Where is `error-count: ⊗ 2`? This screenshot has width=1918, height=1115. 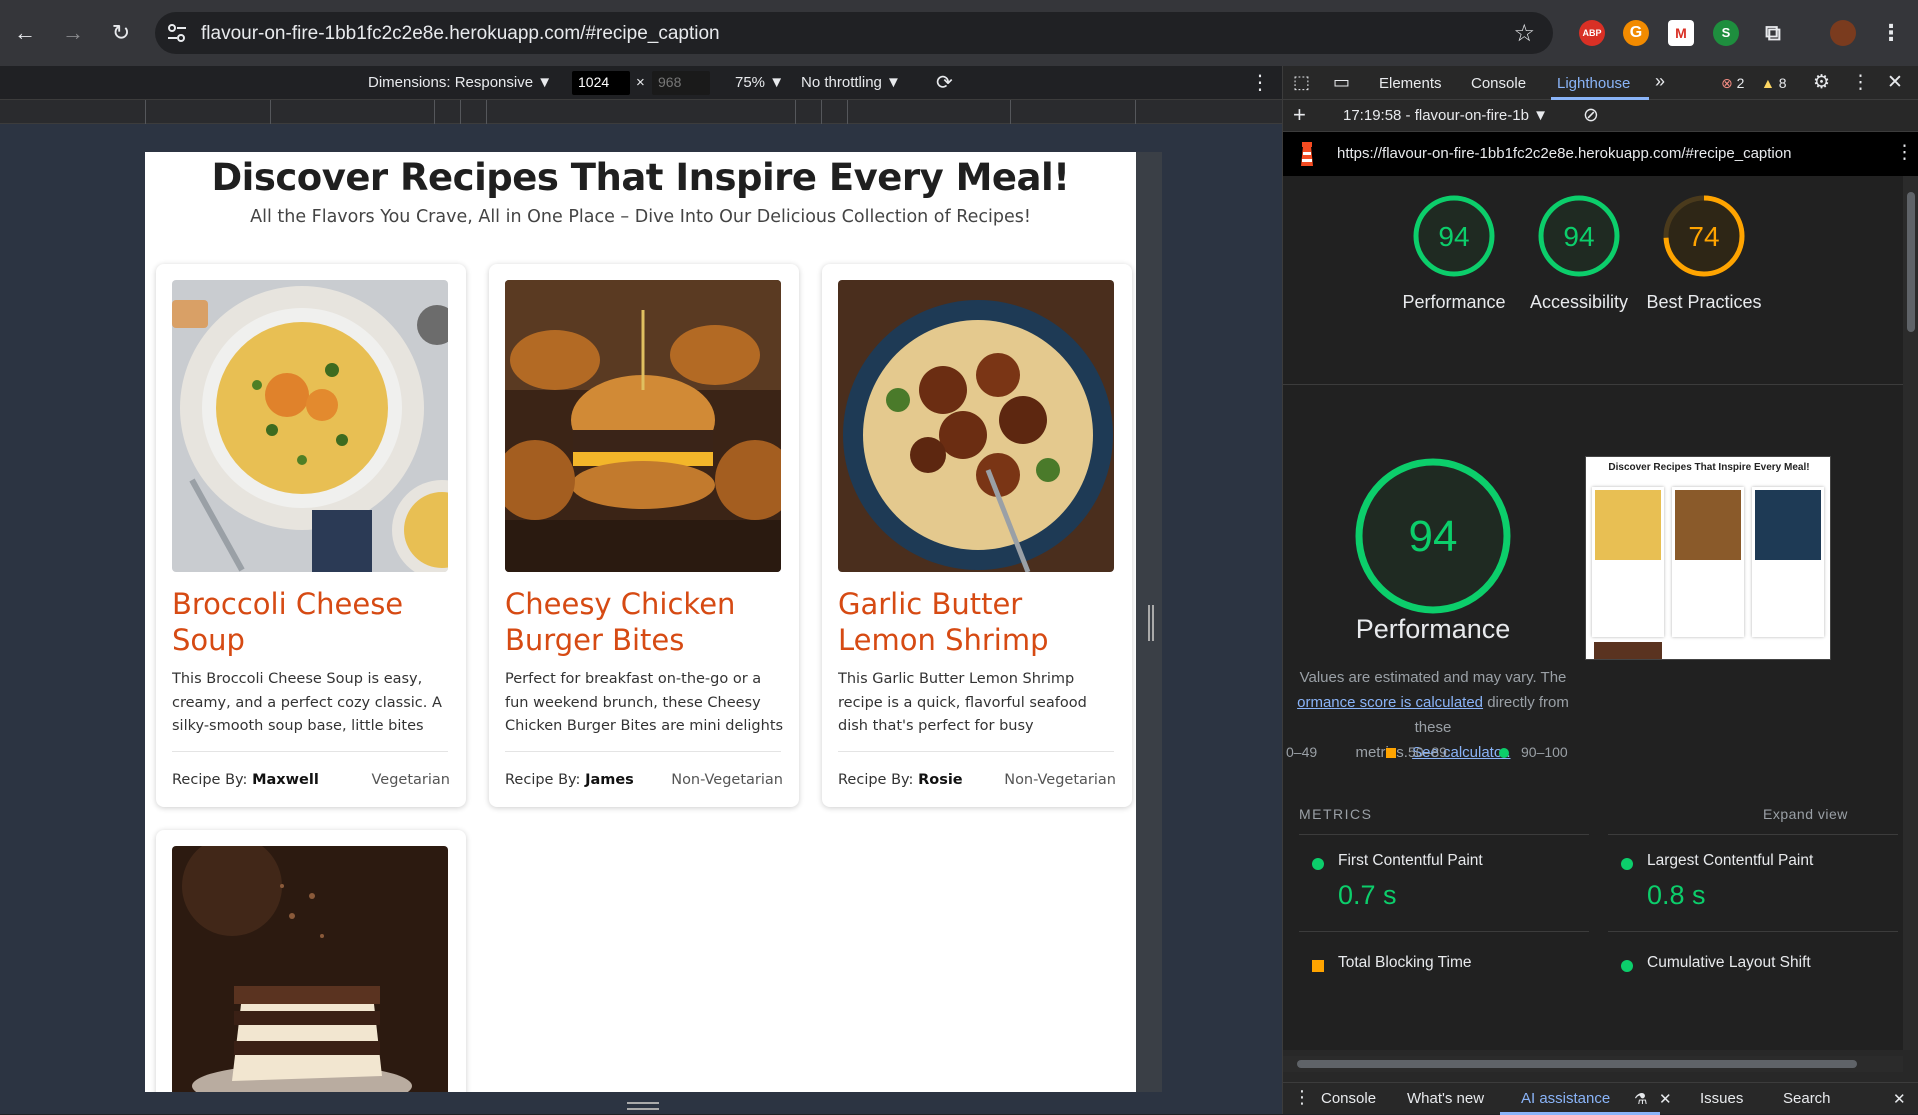 error-count: ⊗ 2 is located at coordinates (1732, 83).